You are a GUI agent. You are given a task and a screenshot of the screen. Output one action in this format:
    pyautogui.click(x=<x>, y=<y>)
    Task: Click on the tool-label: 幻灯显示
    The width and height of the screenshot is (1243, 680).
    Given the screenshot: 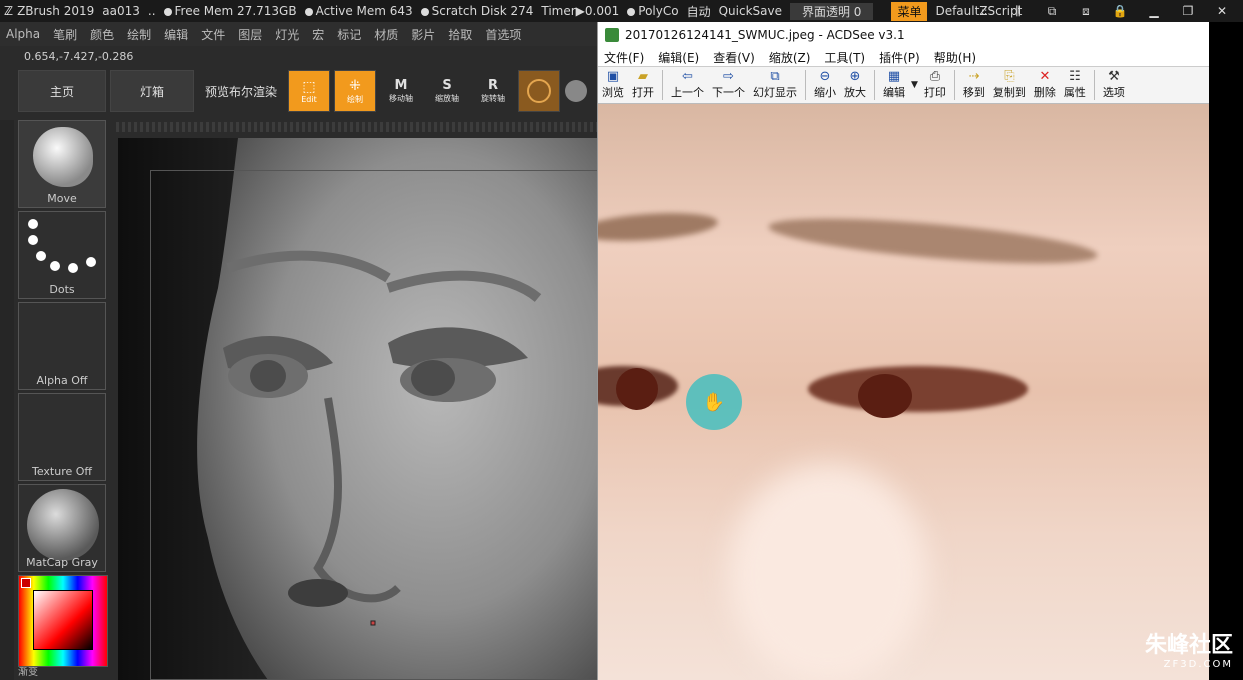 What is the action you would take?
    pyautogui.click(x=775, y=92)
    